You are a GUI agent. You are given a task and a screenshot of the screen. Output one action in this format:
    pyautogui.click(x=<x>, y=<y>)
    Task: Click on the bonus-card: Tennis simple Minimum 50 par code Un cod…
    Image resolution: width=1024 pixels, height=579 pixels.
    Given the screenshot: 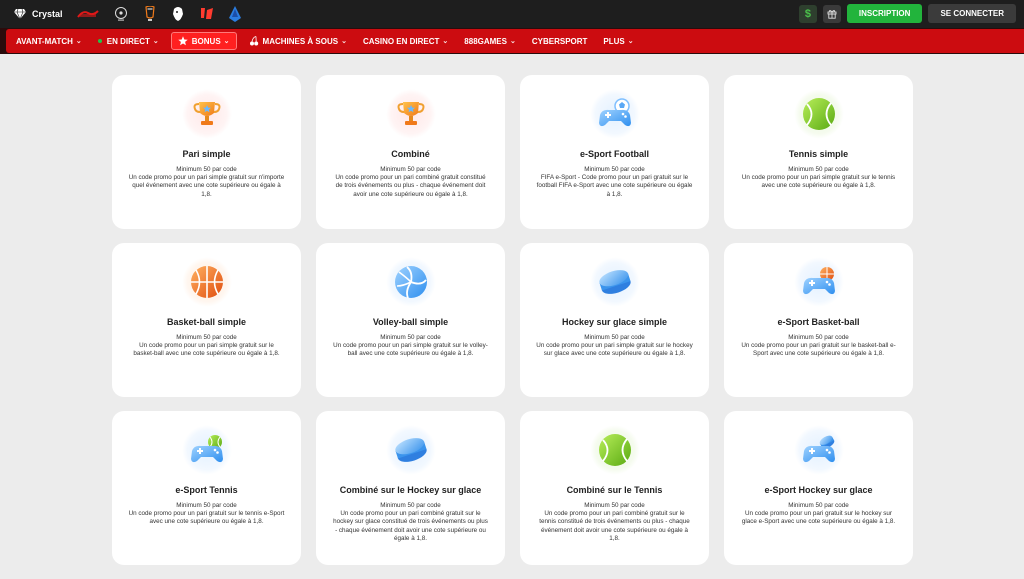 What is the action you would take?
    pyautogui.click(x=818, y=152)
    